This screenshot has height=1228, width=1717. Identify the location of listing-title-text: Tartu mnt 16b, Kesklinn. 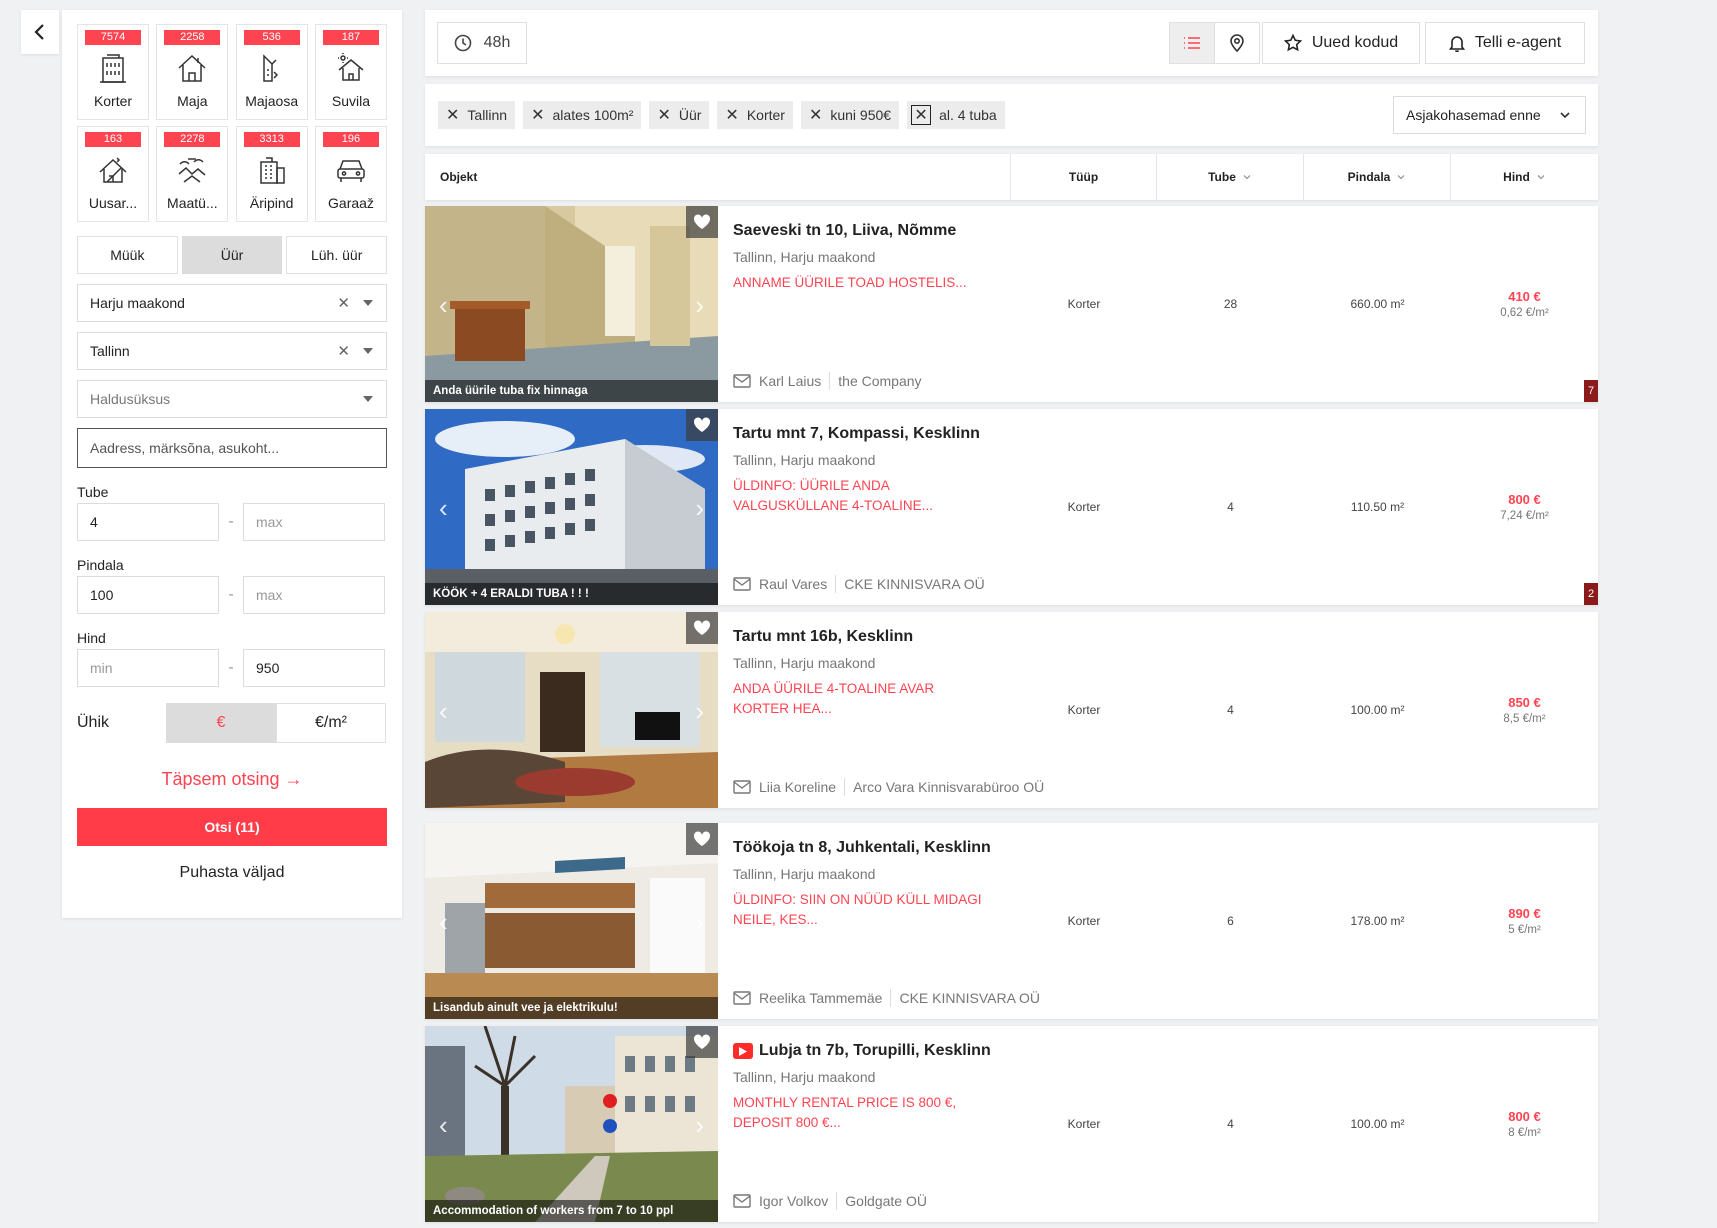
(823, 636).